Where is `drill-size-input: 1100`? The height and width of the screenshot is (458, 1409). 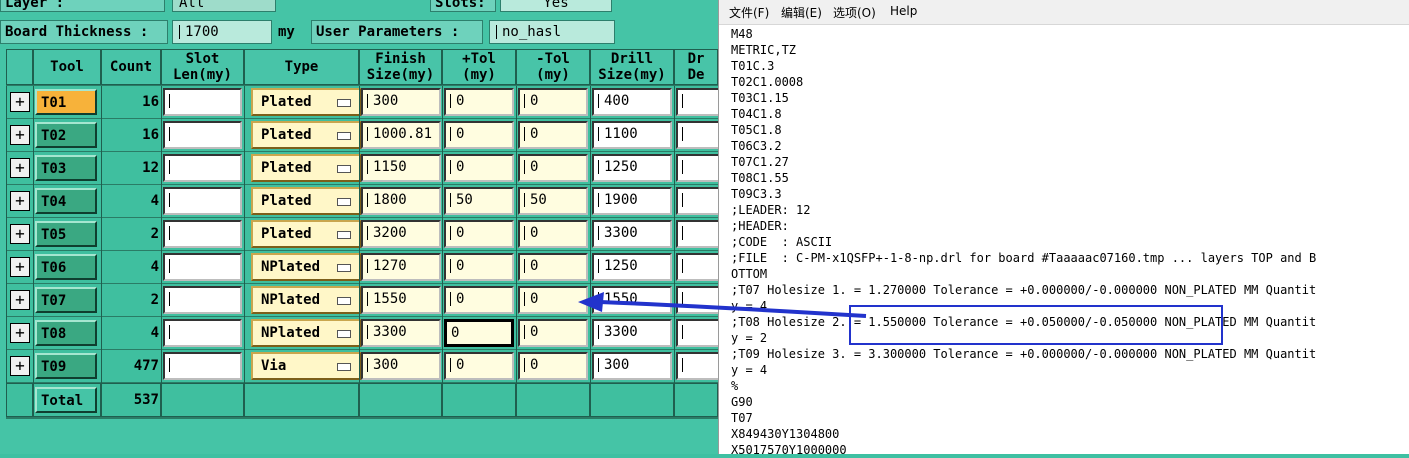
drill-size-input: 1100 is located at coordinates (632, 135).